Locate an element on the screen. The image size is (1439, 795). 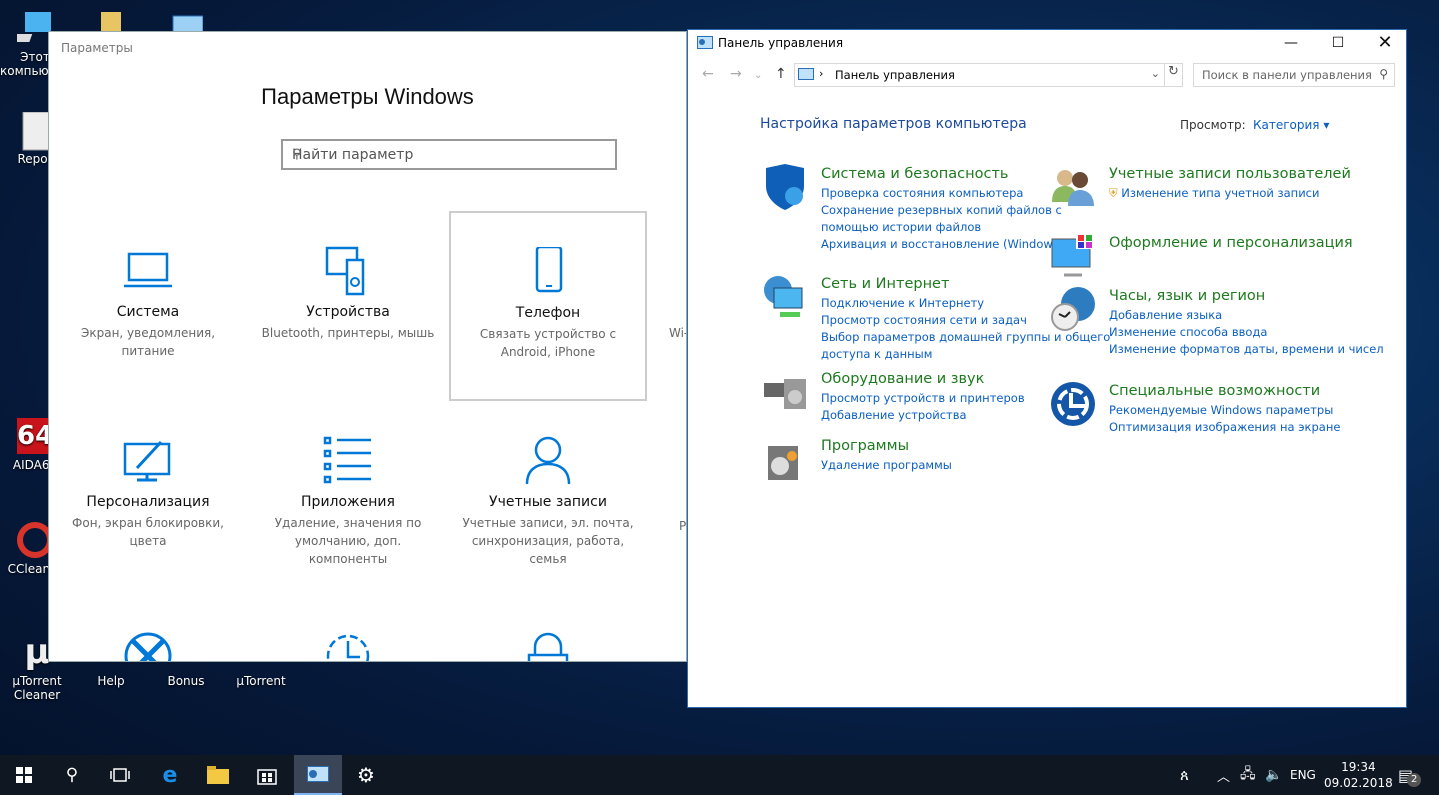
icon-label: µTorrent Cleaner is located at coordinates (37, 688).